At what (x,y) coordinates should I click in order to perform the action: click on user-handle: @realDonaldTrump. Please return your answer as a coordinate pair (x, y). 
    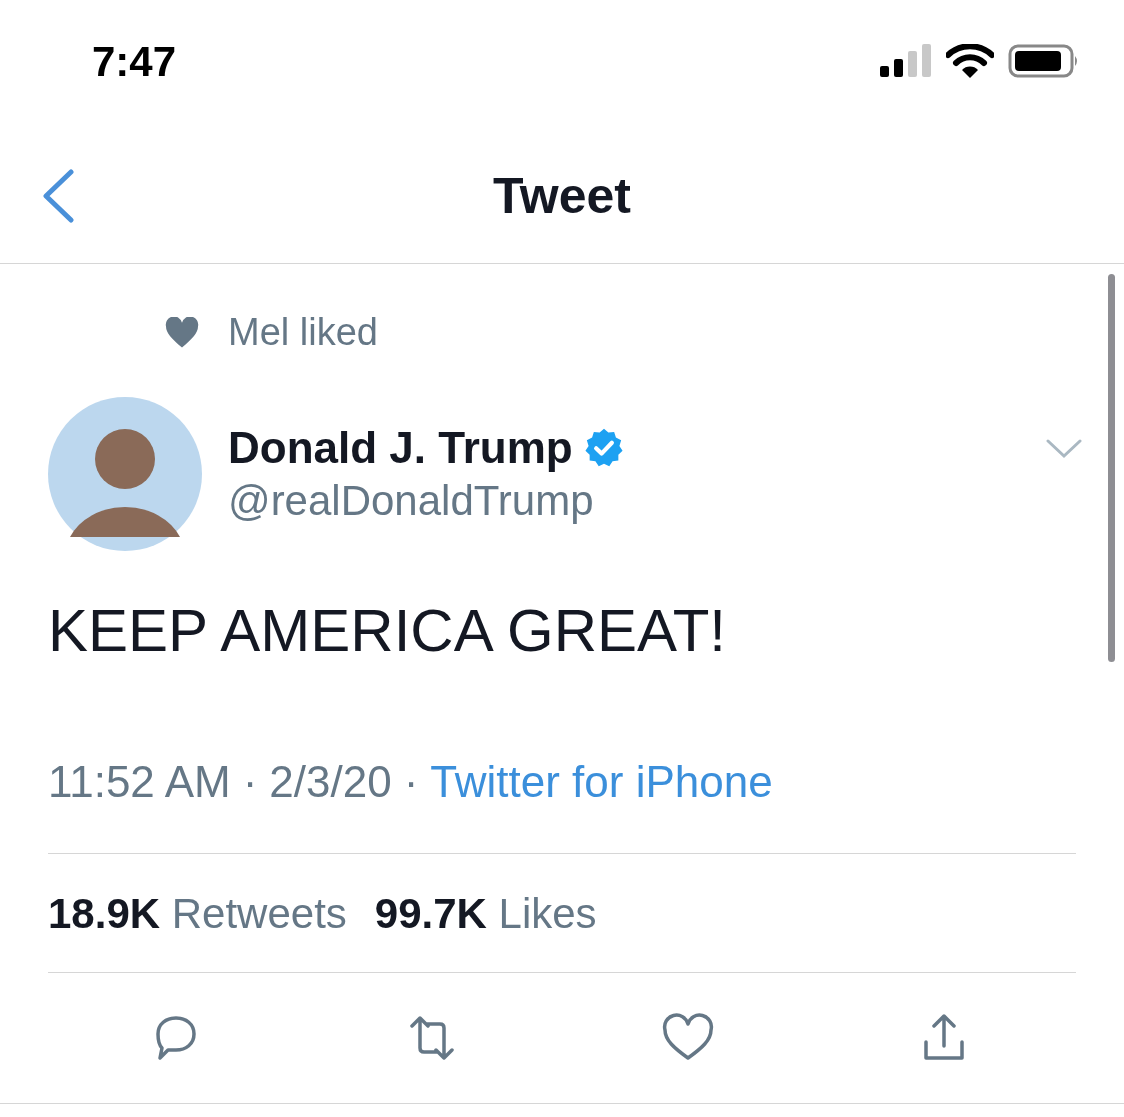
    Looking at the image, I should click on (426, 501).